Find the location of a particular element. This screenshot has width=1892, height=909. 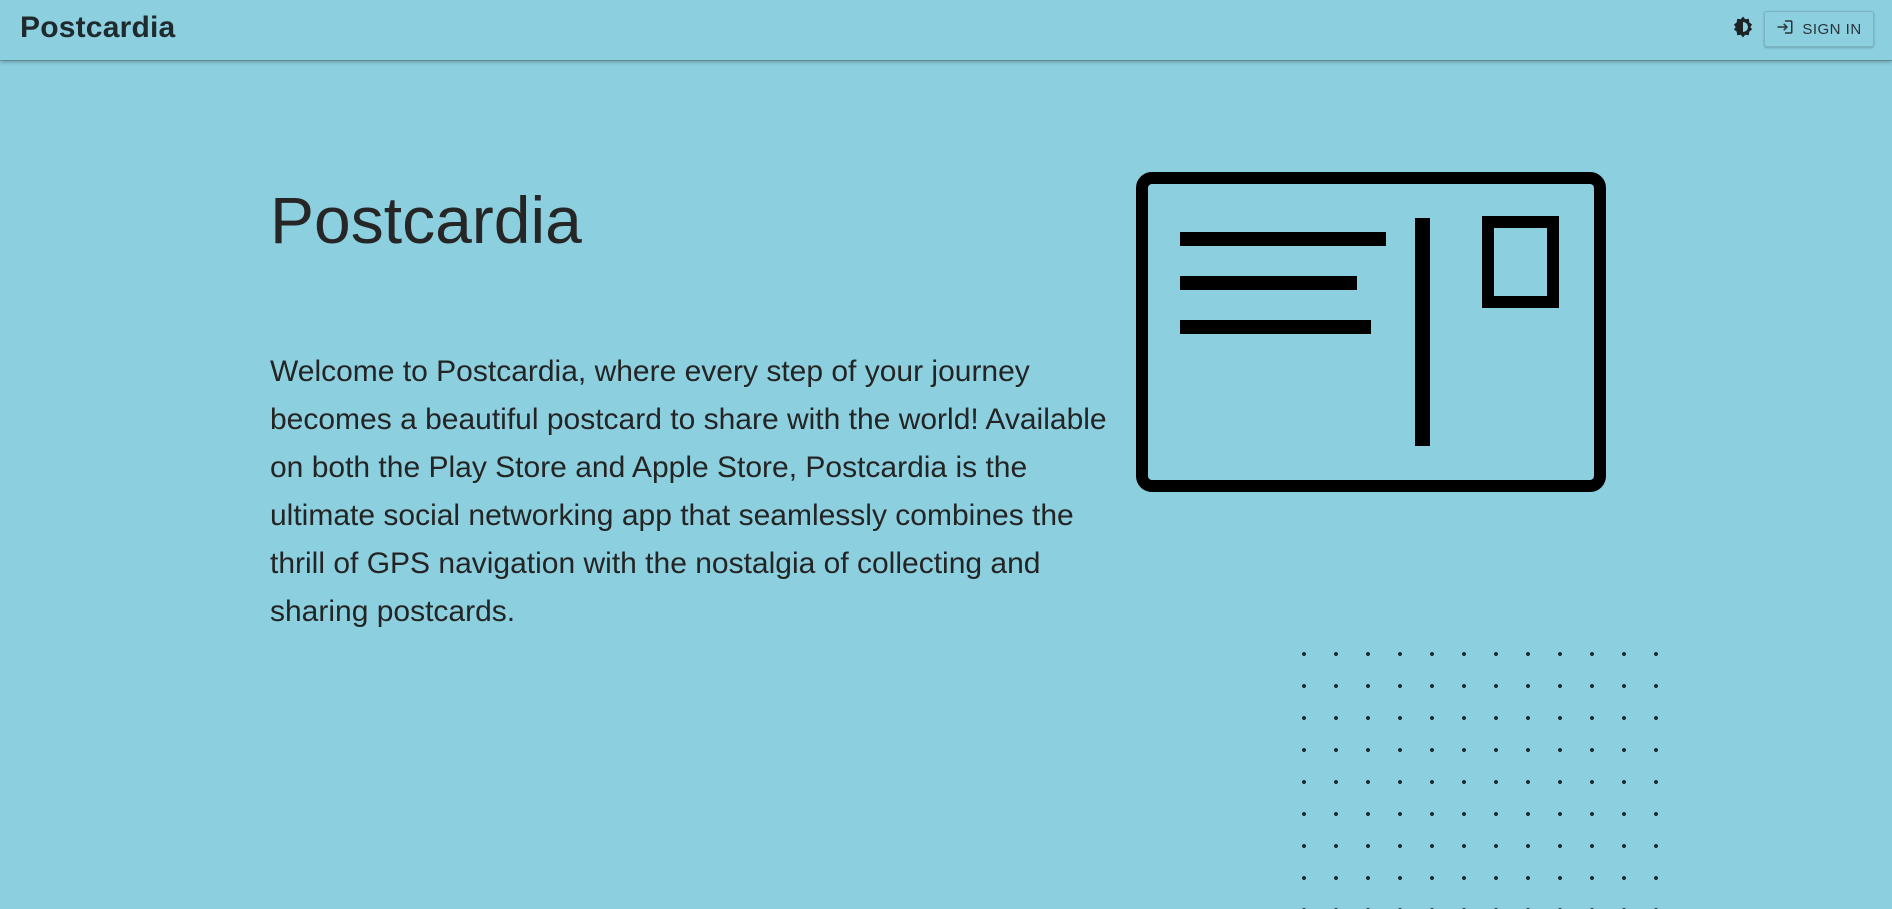

brand-title: Postcardia is located at coordinates (97, 28).